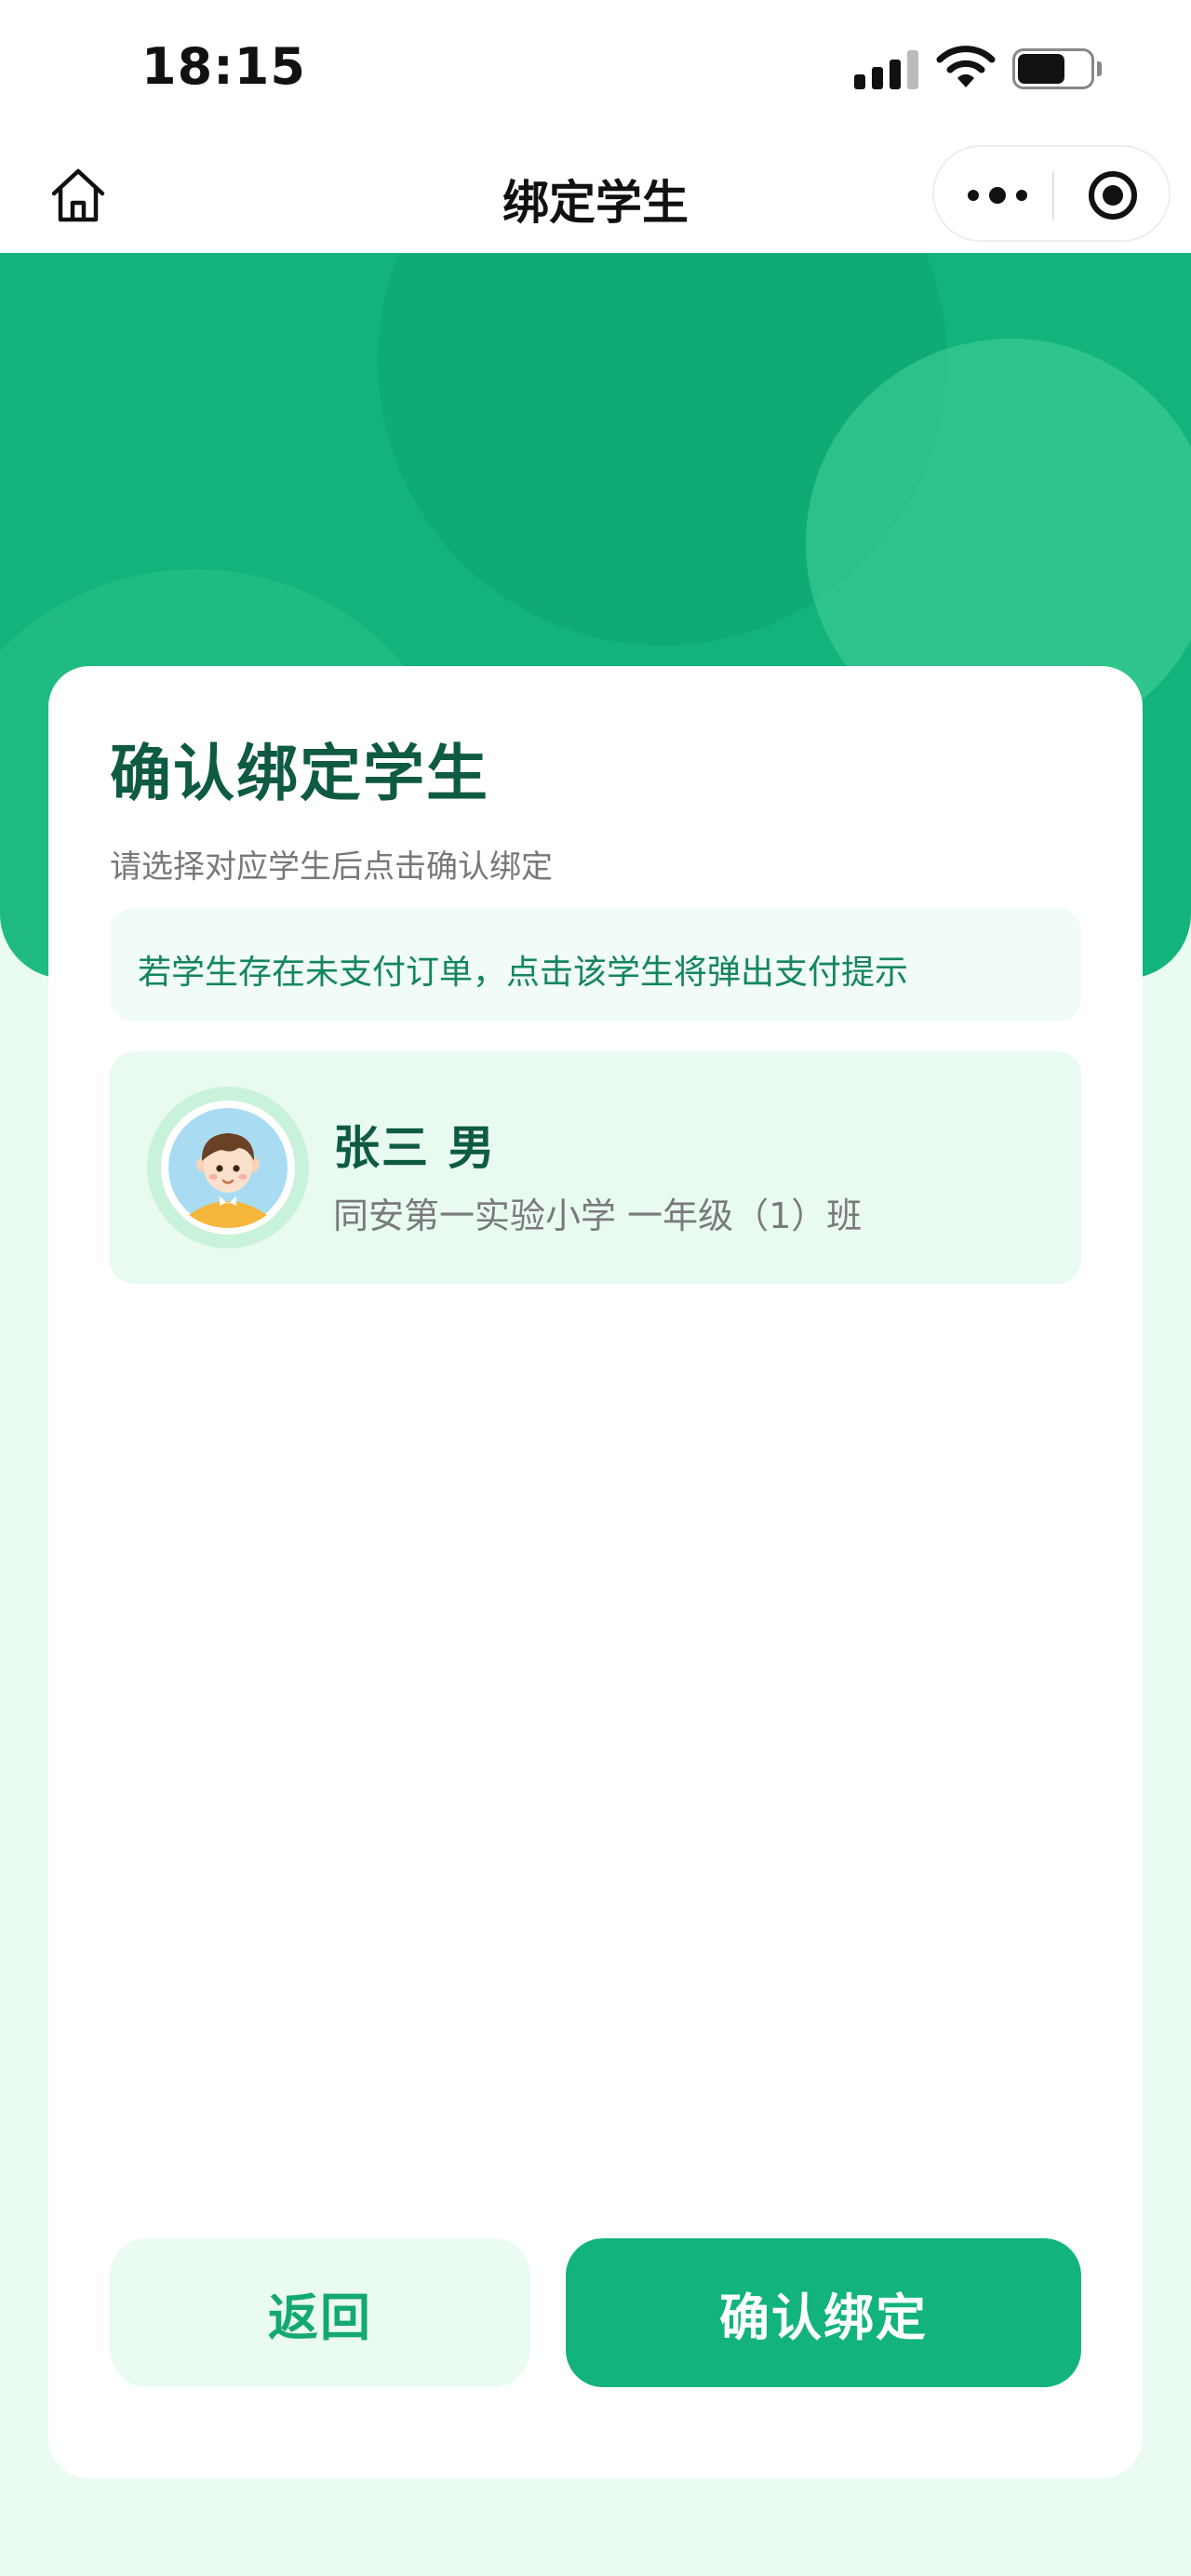 The image size is (1191, 2576). What do you see at coordinates (598, 1215) in the screenshot?
I see `student-school-class: 同安第一实验小学 一年级（1）班` at bounding box center [598, 1215].